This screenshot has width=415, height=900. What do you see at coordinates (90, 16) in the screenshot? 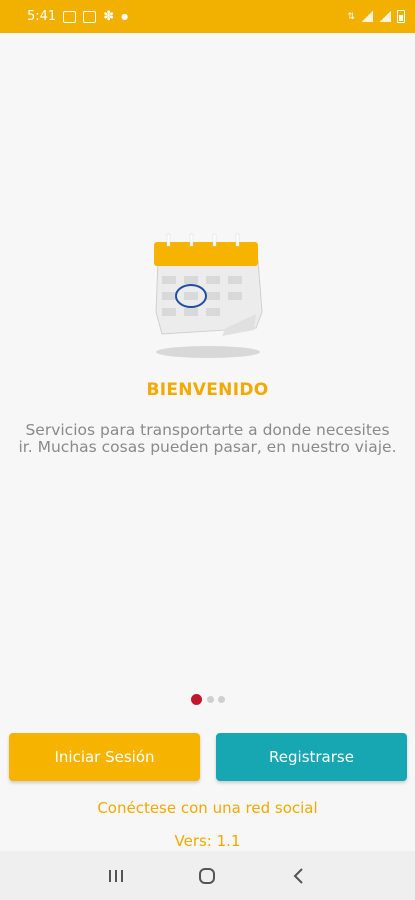
I see `image-icon` at bounding box center [90, 16].